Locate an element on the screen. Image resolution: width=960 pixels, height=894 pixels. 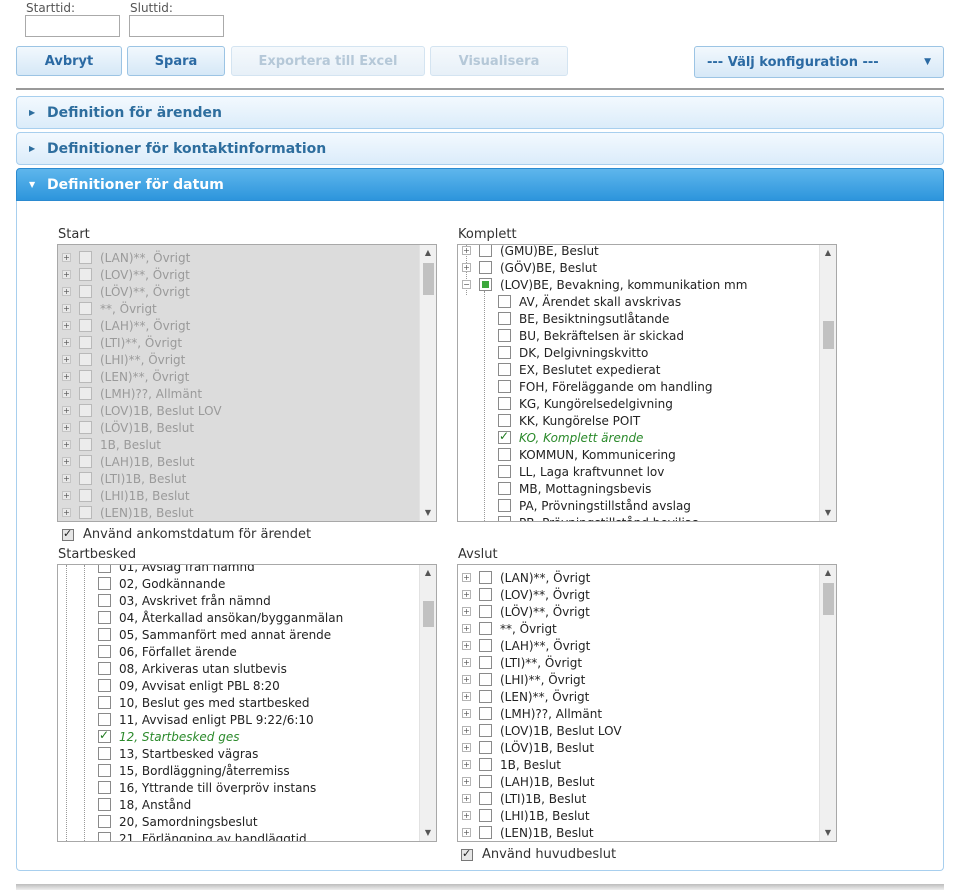
start-arrival-date-option: Använd ankomstdatum för ärendet is located at coordinates (186, 534).